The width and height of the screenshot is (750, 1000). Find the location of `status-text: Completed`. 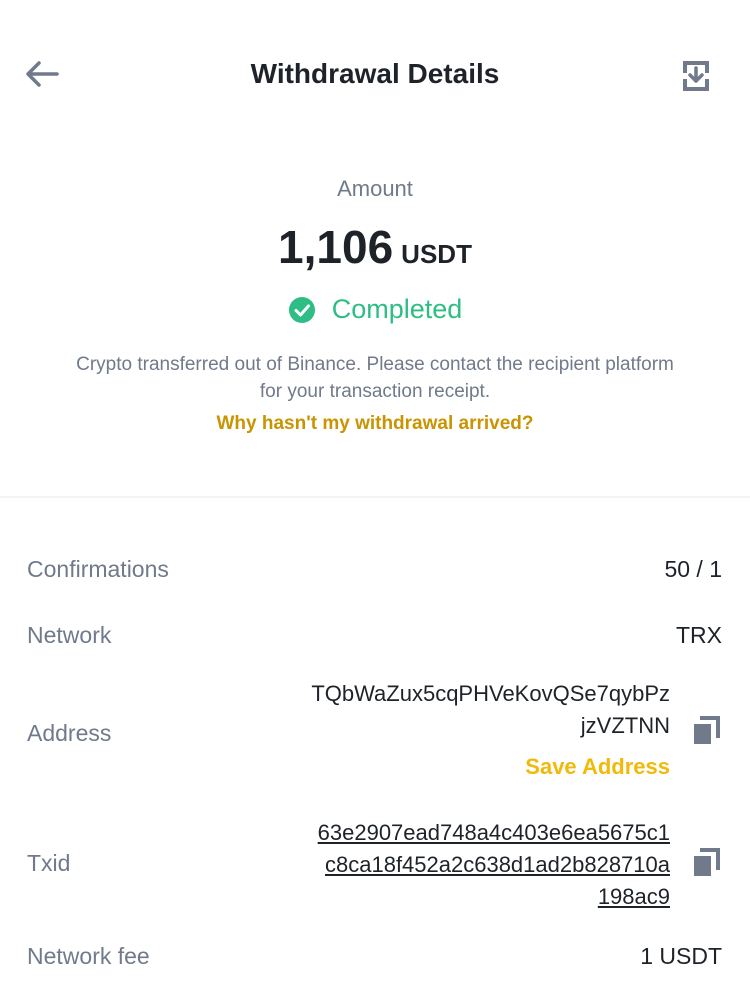

status-text: Completed is located at coordinates (397, 309).